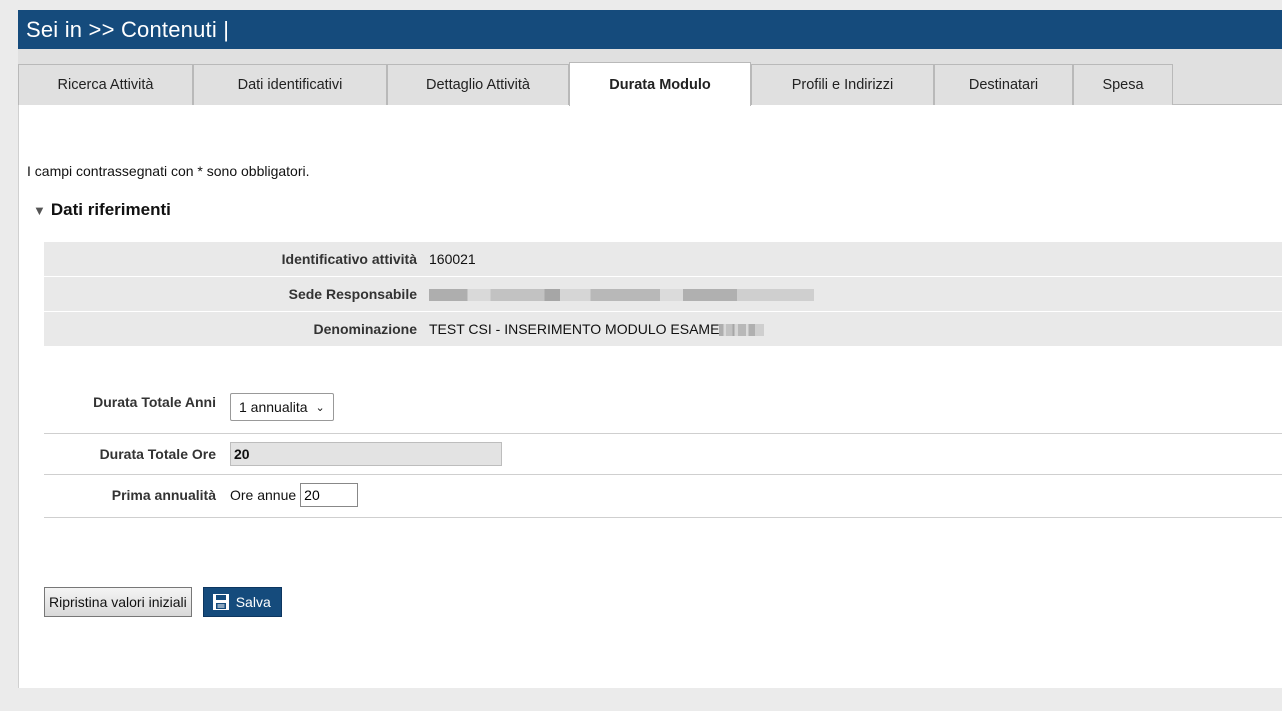 This screenshot has width=1282, height=711. I want to click on field-label: Durata Totale Anni, so click(154, 402).